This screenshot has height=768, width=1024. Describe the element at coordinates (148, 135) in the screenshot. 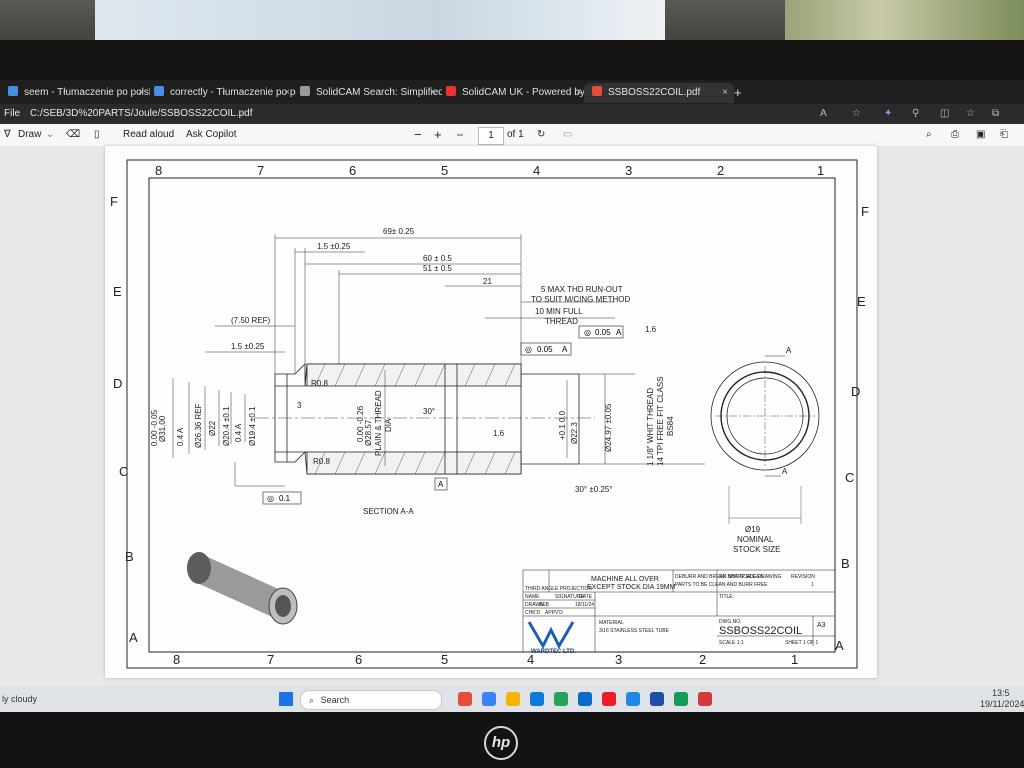

I see `read-aloud-button: Read aloud` at that location.